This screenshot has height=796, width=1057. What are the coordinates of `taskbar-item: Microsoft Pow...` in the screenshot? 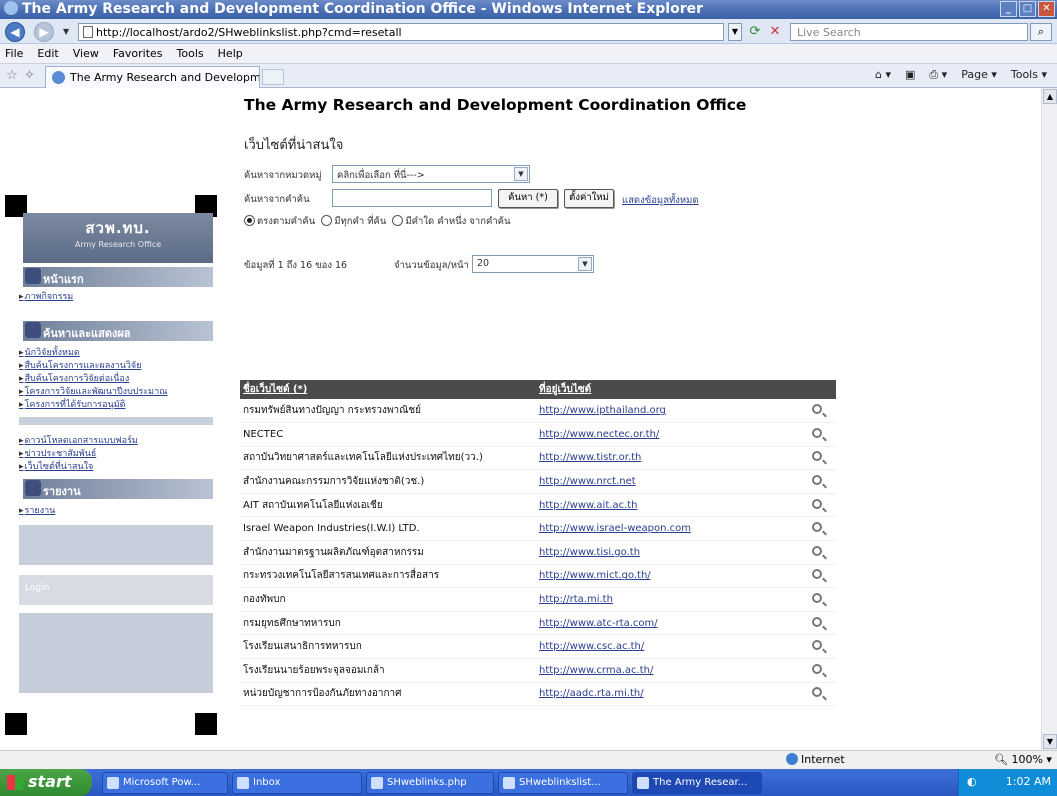 It's located at (165, 783).